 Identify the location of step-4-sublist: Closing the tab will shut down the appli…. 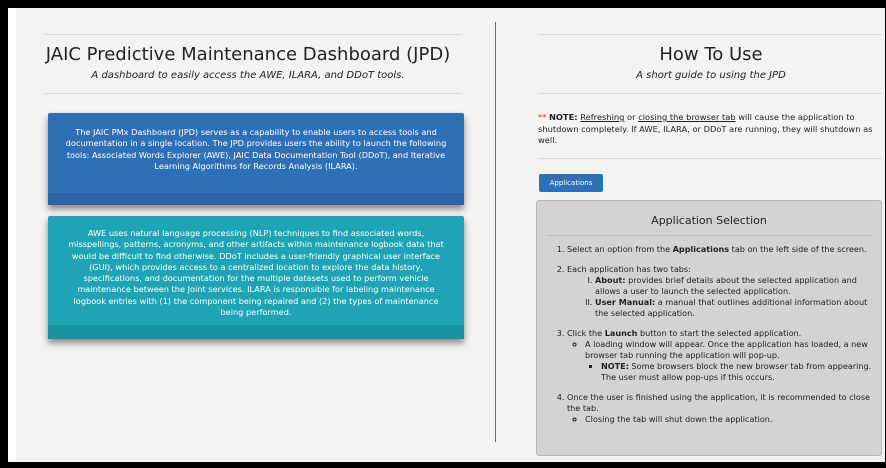
(722, 419).